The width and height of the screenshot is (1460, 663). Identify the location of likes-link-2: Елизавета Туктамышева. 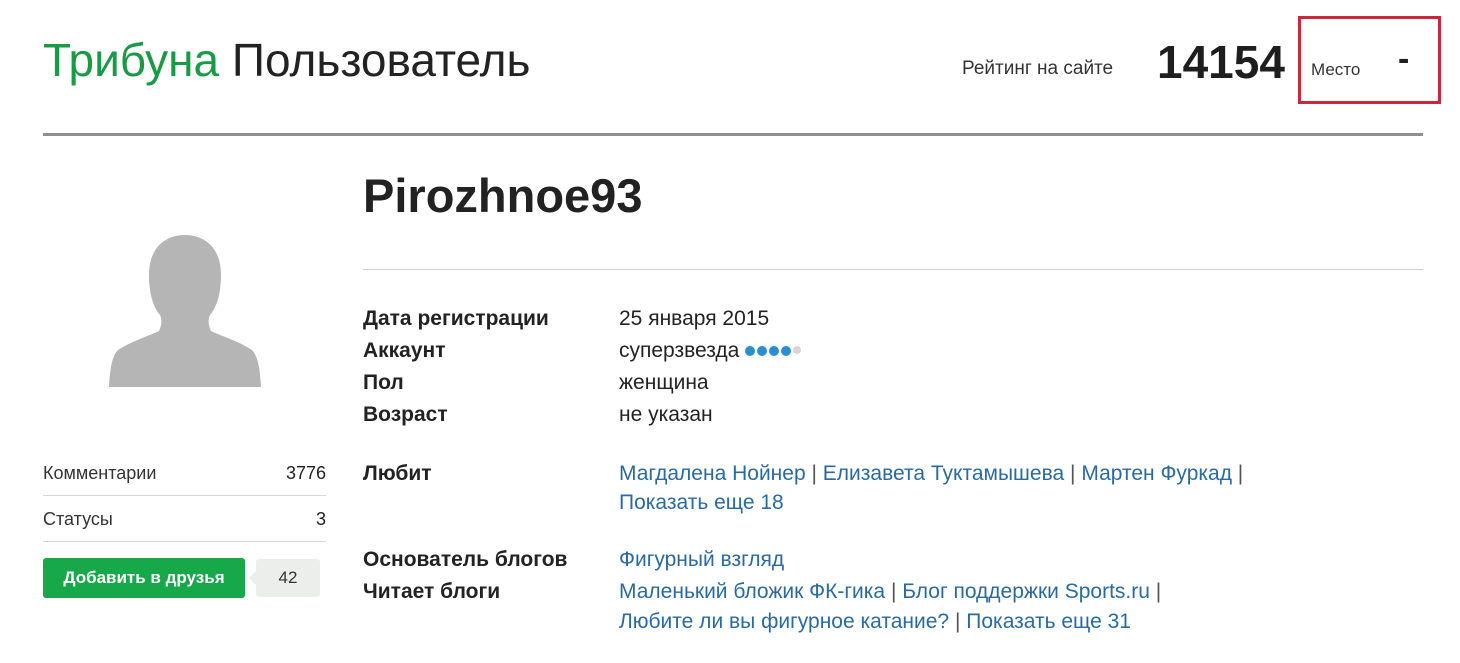
(943, 473).